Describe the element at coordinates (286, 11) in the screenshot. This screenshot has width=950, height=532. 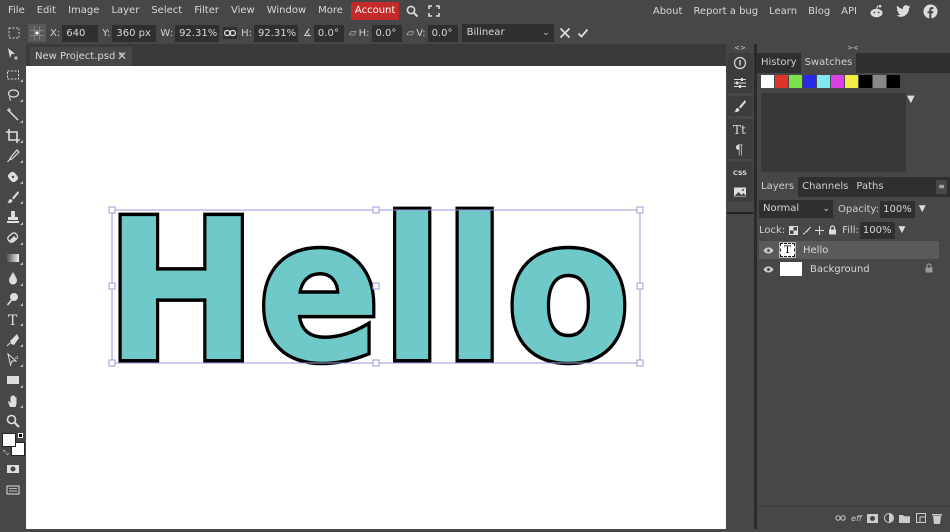
I see `menu-window: Window` at that location.